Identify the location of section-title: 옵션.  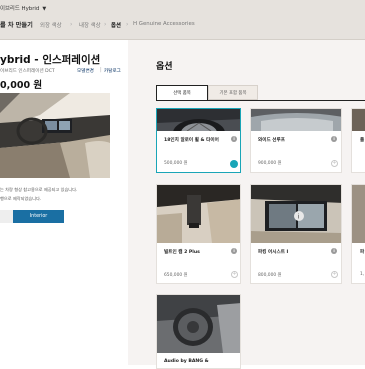
(164, 67).